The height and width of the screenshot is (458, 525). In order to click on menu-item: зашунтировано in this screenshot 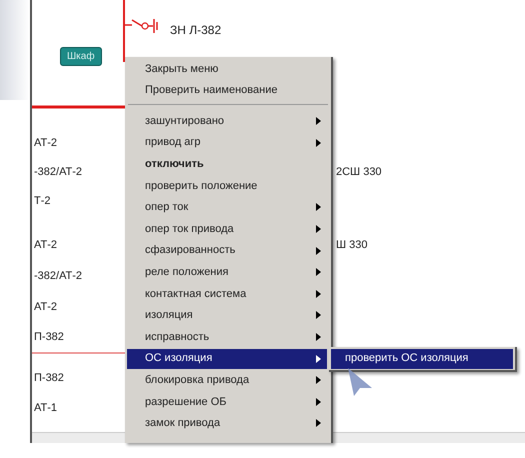, I will do `click(227, 121)`.